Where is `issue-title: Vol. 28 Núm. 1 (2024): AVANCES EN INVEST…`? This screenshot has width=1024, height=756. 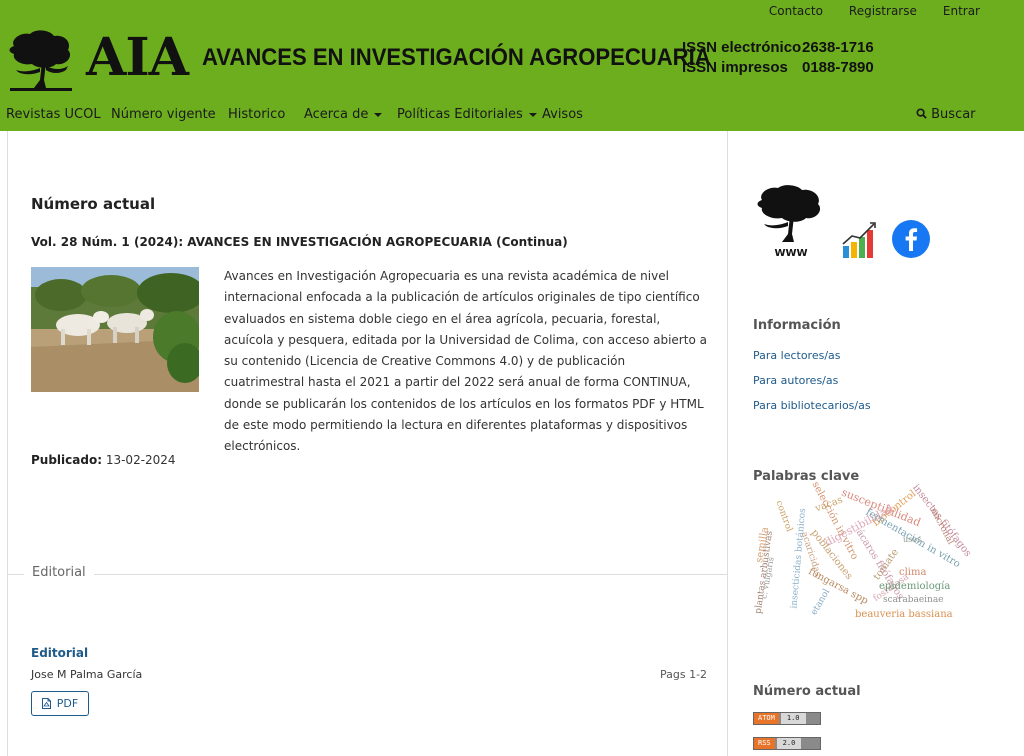 issue-title: Vol. 28 Núm. 1 (2024): AVANCES EN INVEST… is located at coordinates (299, 242).